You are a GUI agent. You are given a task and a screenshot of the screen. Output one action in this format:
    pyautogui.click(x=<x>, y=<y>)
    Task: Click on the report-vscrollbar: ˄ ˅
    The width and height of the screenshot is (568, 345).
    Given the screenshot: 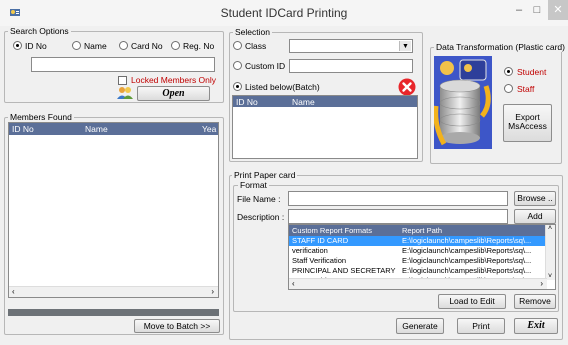 What is the action you would take?
    pyautogui.click(x=550, y=252)
    